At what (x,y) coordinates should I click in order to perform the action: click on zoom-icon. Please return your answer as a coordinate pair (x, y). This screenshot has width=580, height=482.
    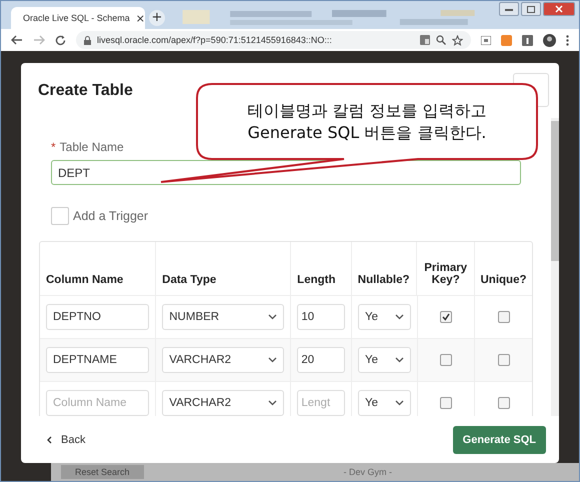
    Looking at the image, I should click on (441, 40).